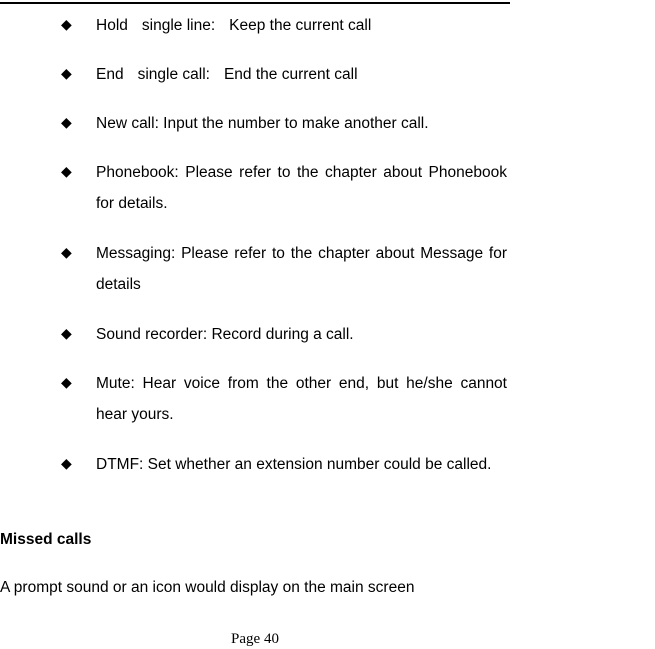  I want to click on list-item-label: Hold single line: Keep the current call, so click(234, 25).